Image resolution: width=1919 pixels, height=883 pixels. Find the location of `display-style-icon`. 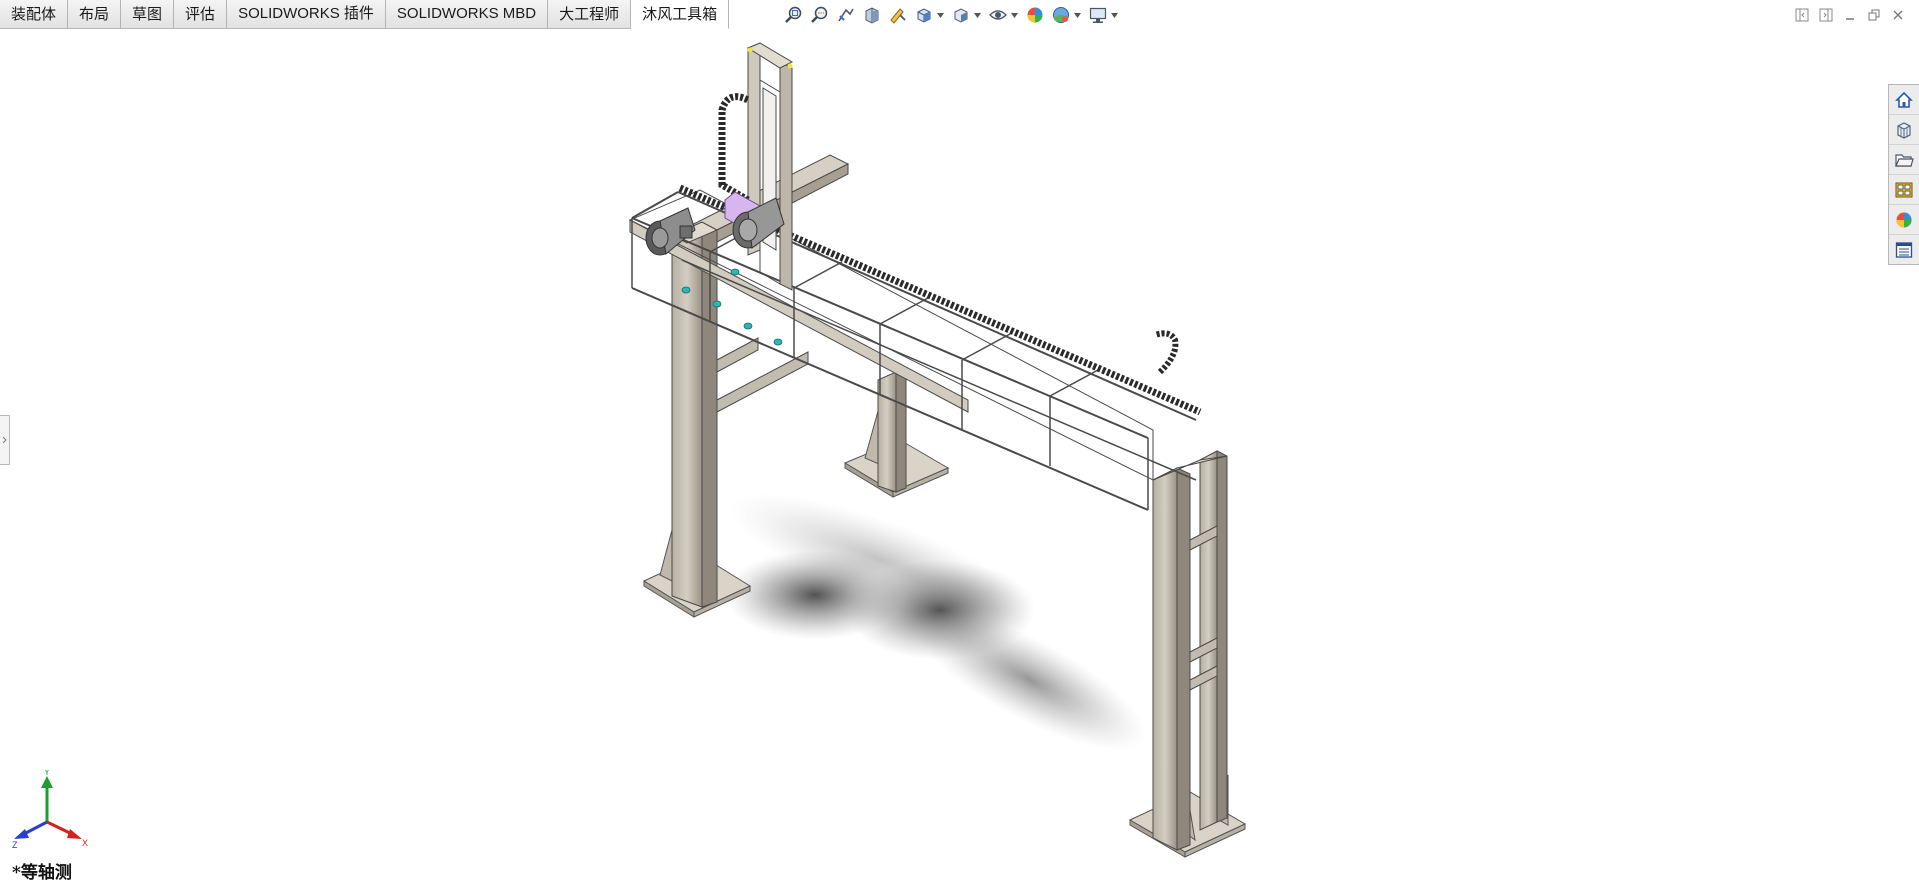

display-style-icon is located at coordinates (961, 15).